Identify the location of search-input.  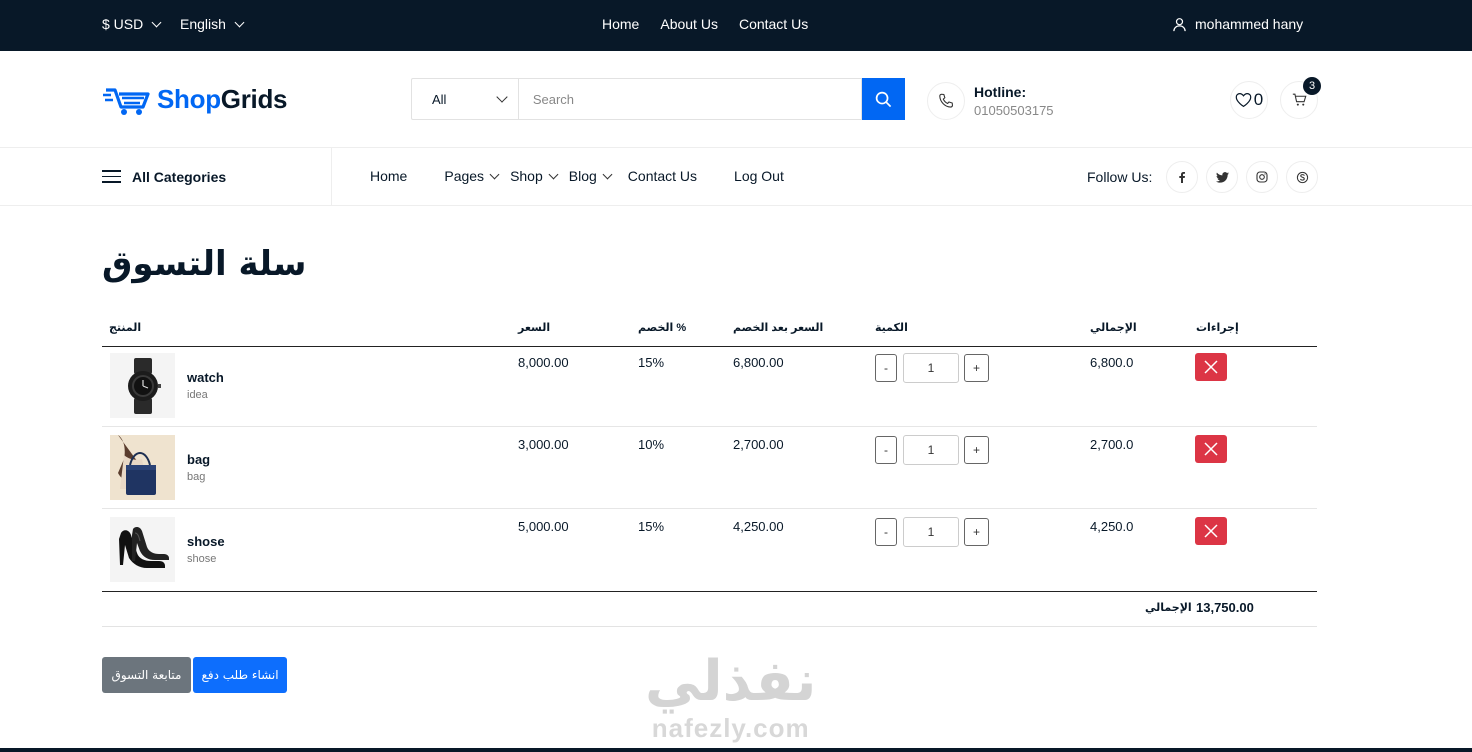
(690, 99).